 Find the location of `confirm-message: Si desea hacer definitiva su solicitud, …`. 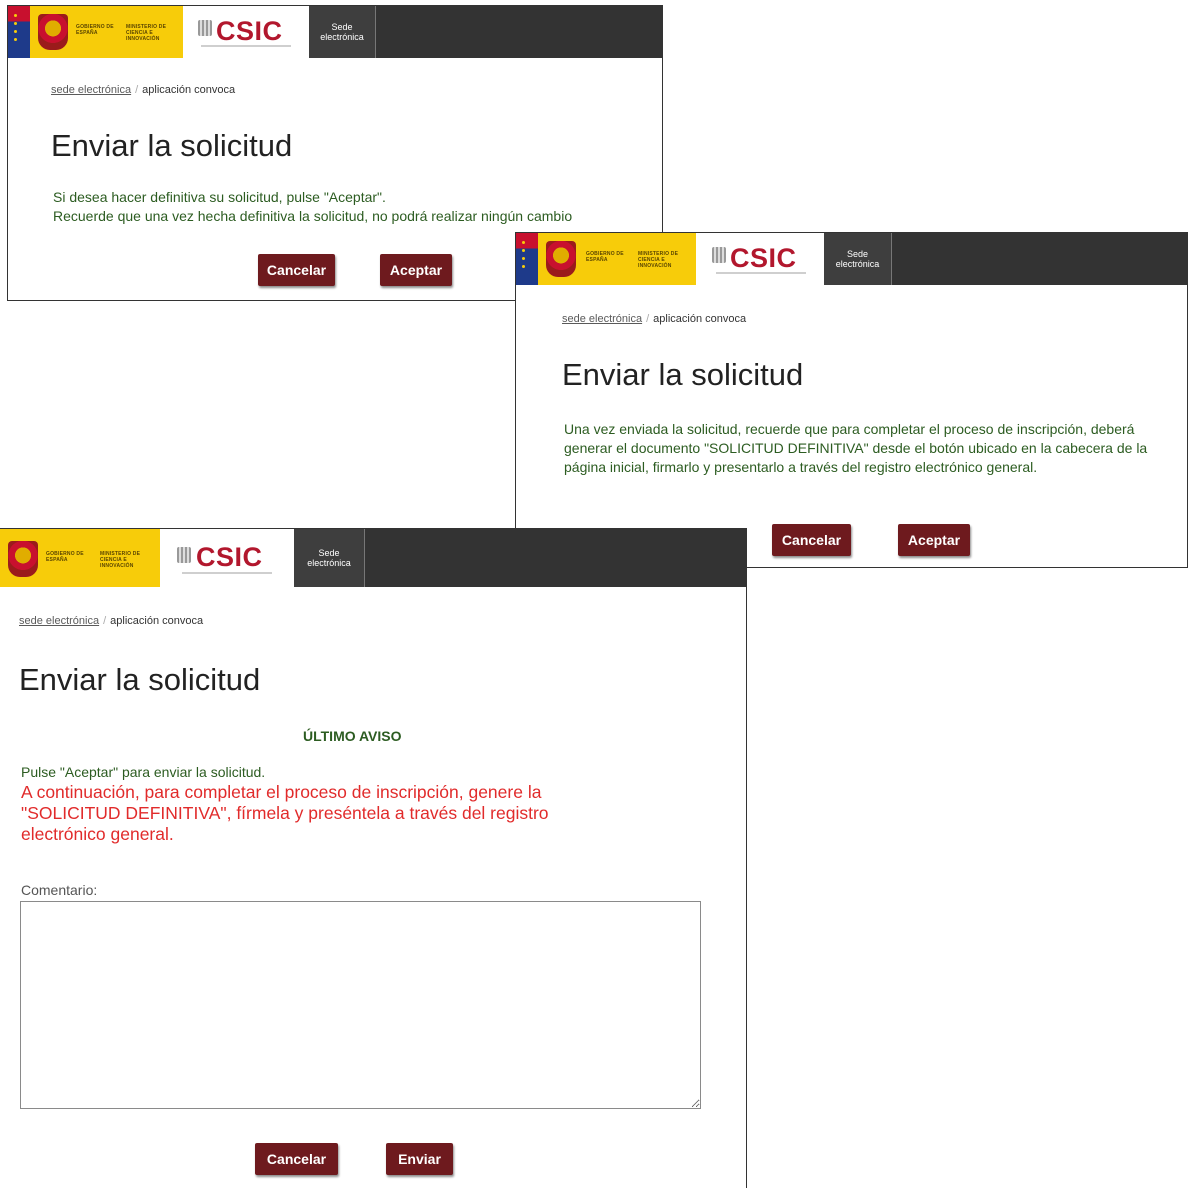

confirm-message: Si desea hacer definitiva su solicitud, … is located at coordinates (353, 207).